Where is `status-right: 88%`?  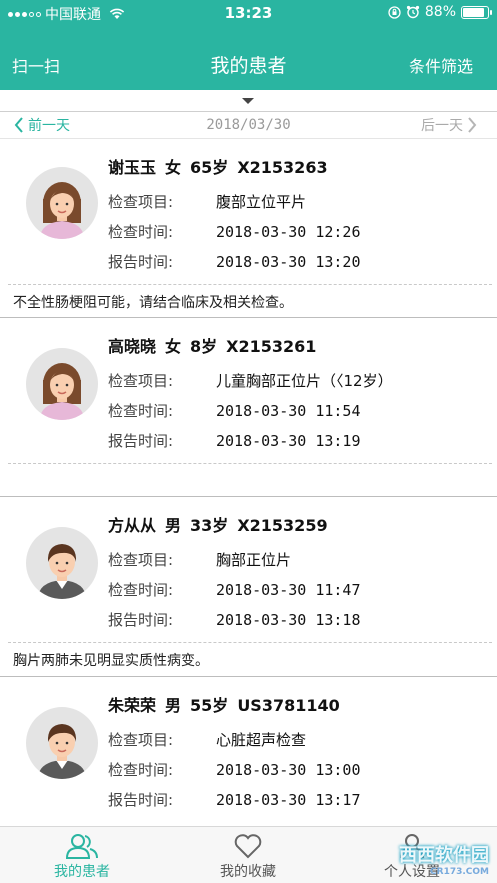
status-right: 88% is located at coordinates (440, 12).